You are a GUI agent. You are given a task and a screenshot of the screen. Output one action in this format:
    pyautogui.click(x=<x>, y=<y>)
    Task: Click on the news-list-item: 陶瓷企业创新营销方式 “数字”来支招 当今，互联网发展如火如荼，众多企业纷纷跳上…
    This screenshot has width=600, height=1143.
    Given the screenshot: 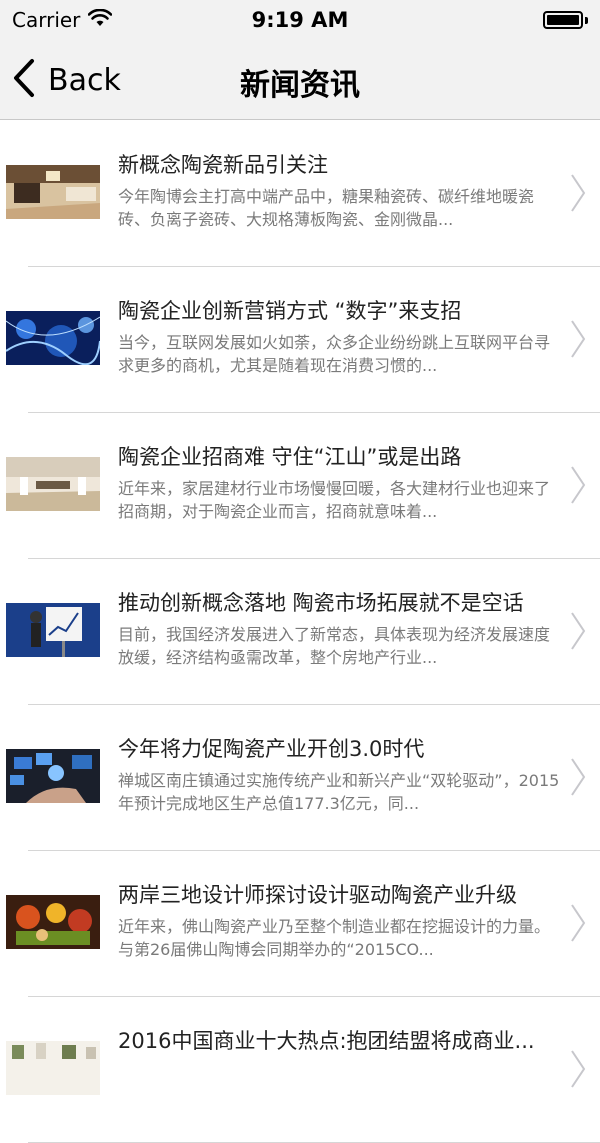 What is the action you would take?
    pyautogui.click(x=300, y=340)
    